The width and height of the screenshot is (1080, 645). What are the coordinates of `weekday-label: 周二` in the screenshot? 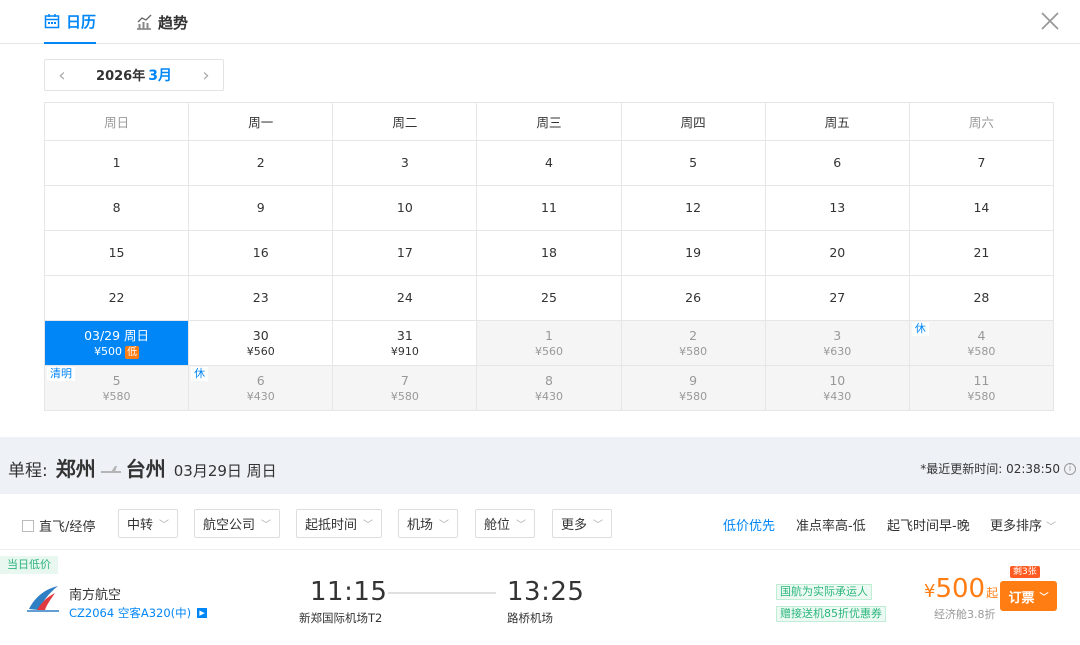 It's located at (405, 122).